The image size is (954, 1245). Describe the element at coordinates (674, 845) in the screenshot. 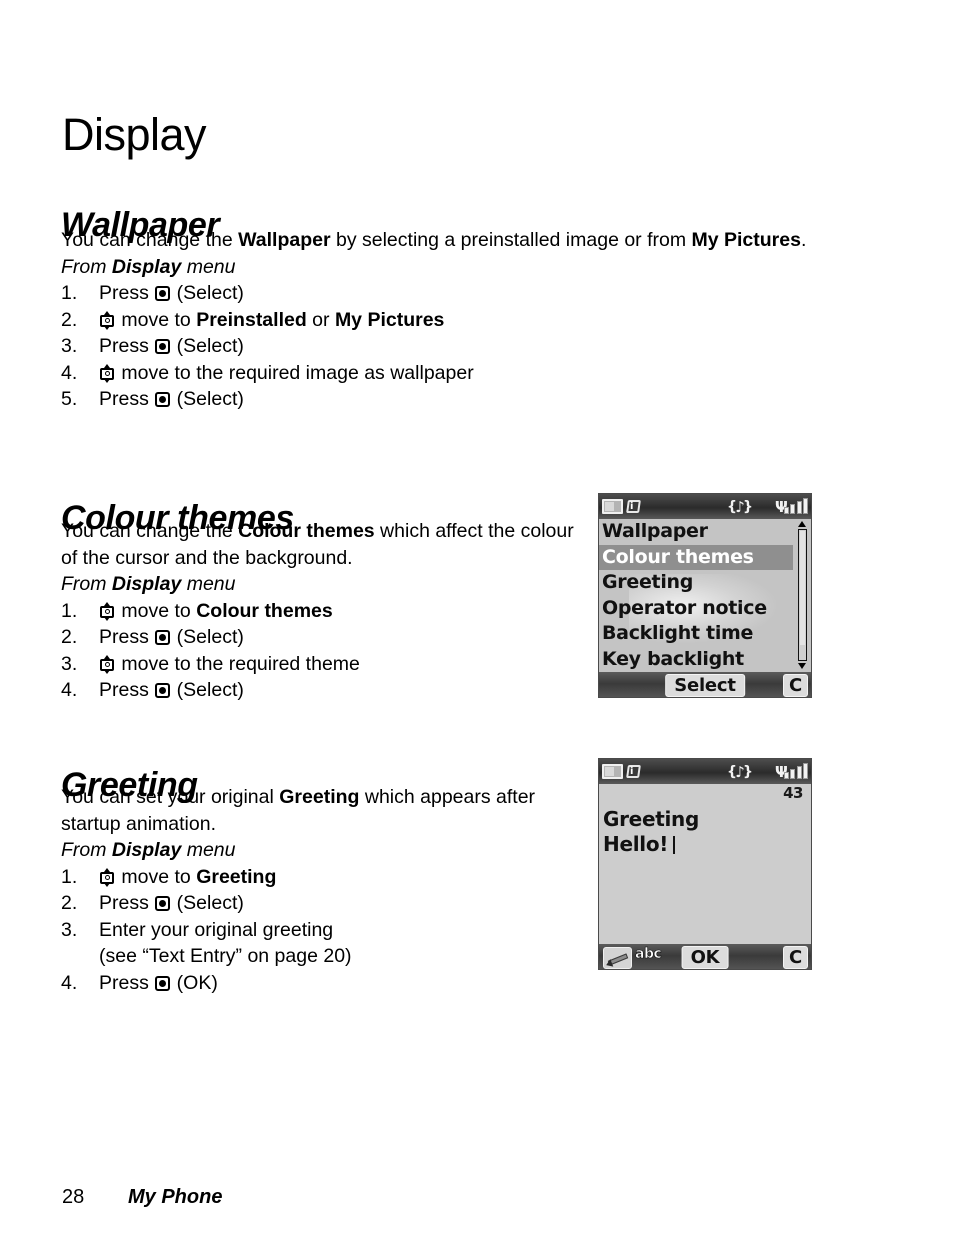

I see `text-cursor-icon` at that location.